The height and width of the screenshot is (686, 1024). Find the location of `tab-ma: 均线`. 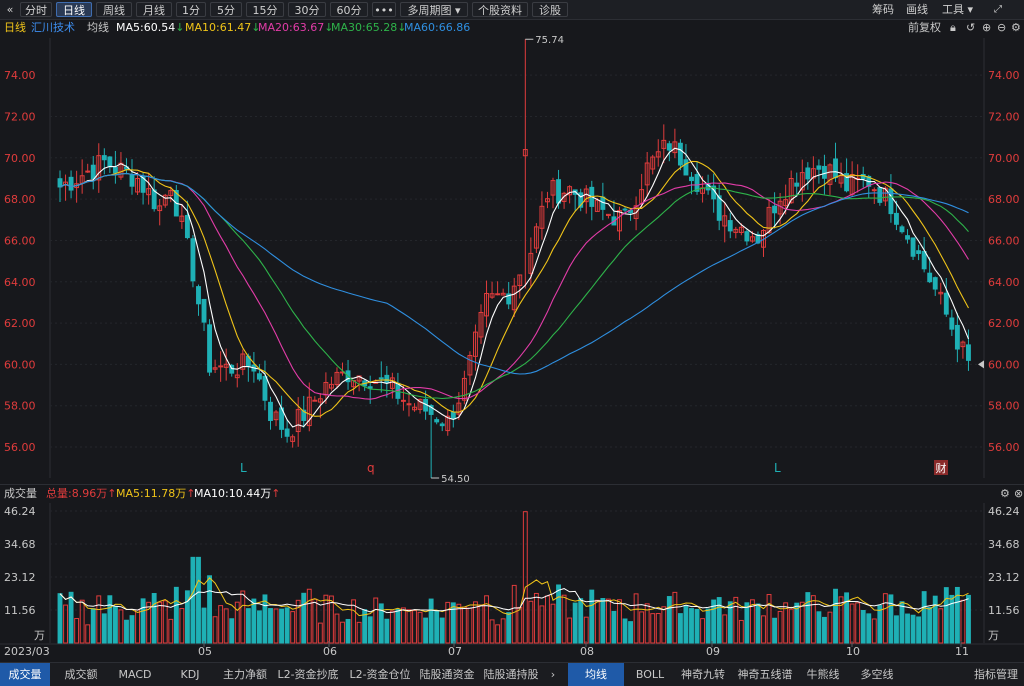

tab-ma: 均线 is located at coordinates (596, 674).